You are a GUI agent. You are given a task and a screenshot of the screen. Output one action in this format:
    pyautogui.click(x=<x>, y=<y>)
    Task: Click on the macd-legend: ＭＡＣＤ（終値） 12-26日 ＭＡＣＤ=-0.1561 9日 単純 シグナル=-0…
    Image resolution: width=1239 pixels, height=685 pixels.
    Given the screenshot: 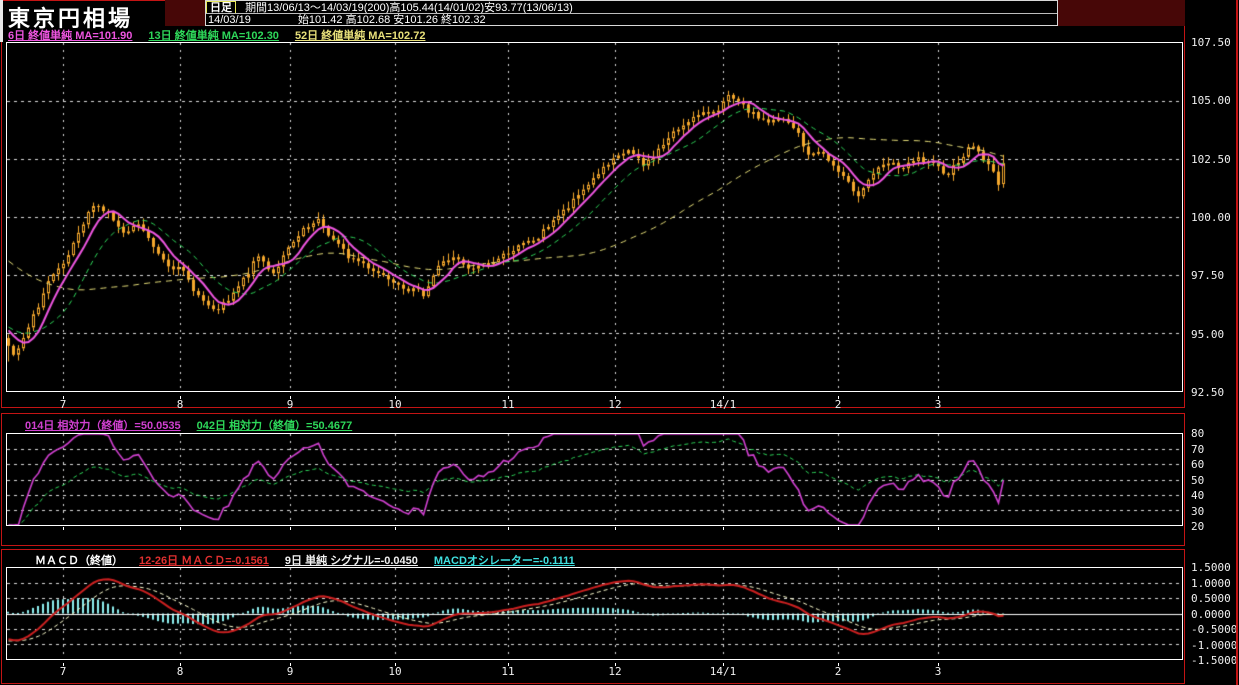 What is the action you would take?
    pyautogui.click(x=313, y=560)
    